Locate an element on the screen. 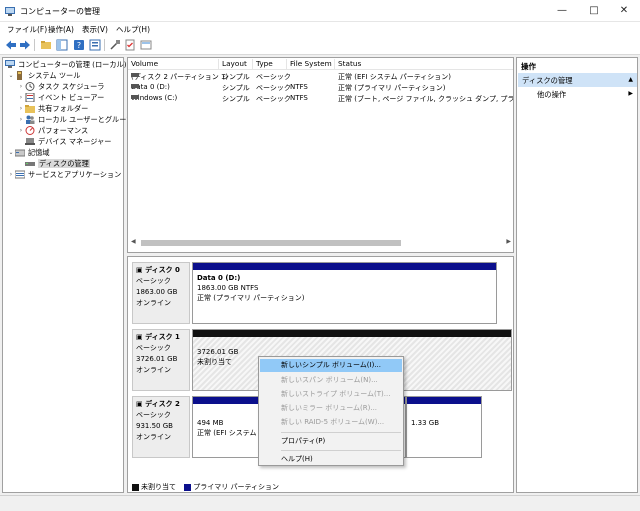  show-hide-tree-icon is located at coordinates (61, 45).